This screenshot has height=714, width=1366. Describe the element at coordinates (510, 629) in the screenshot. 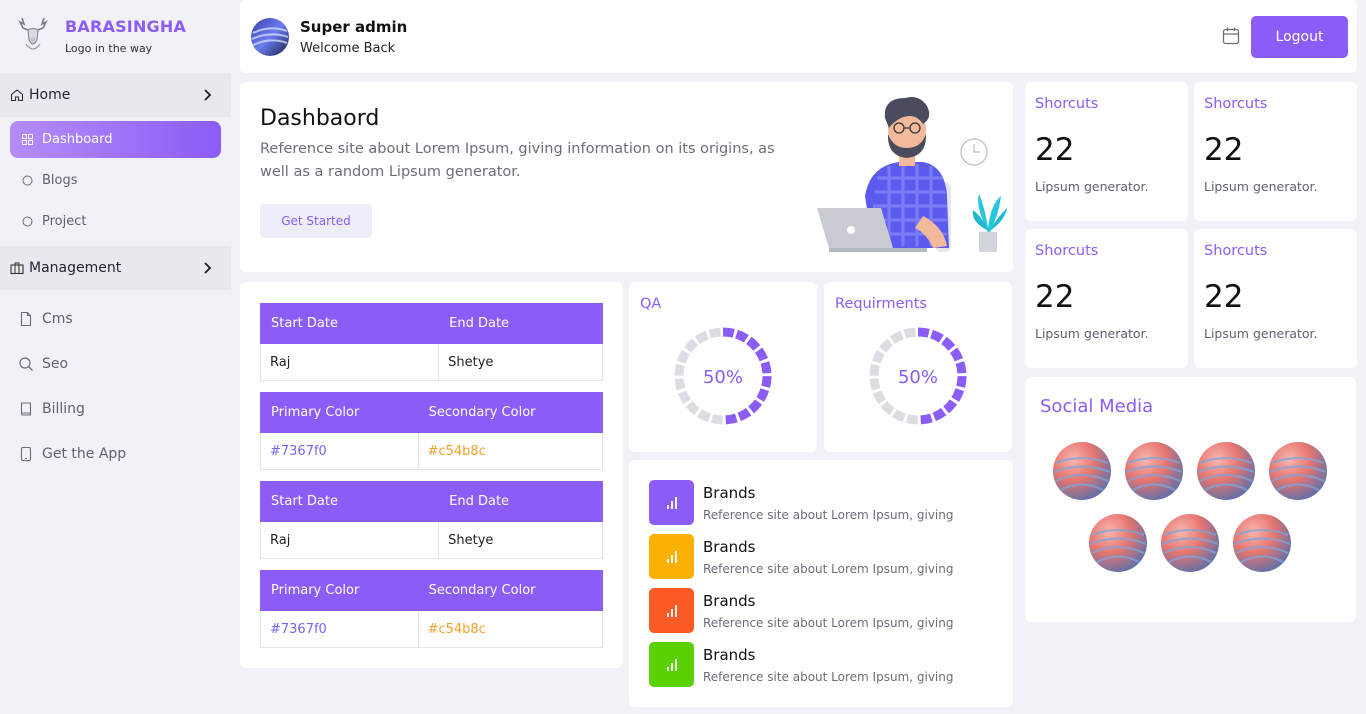

I see `table-cell: #c54b8c` at that location.